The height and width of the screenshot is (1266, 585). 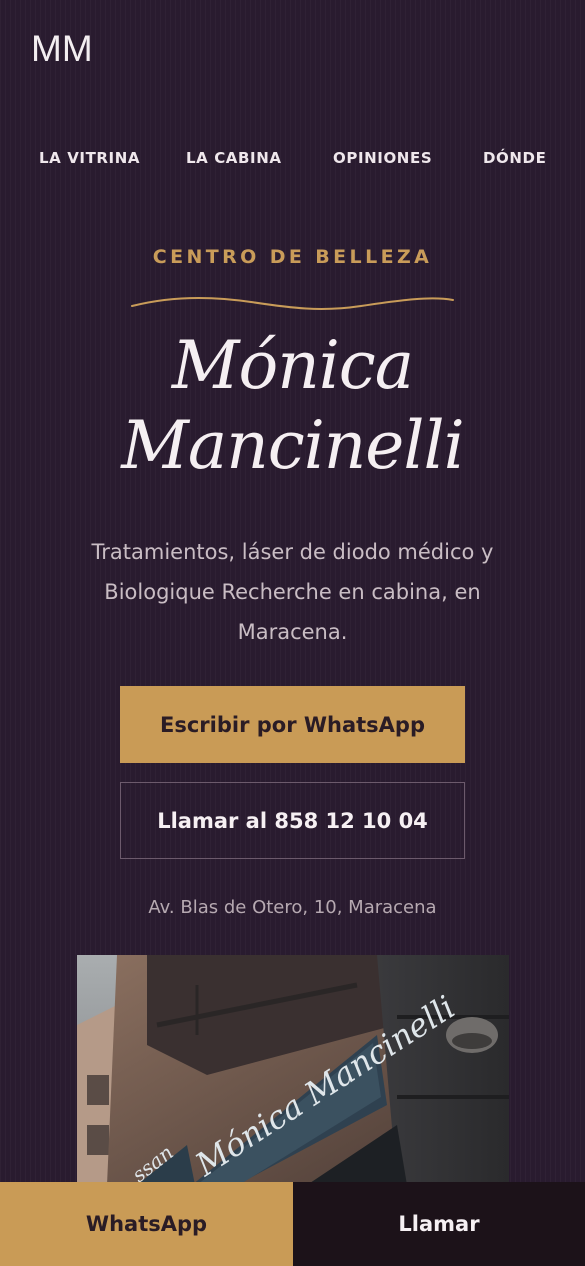 I want to click on bottom-action-bar: WhatsApp Llamar, so click(x=292, y=1224).